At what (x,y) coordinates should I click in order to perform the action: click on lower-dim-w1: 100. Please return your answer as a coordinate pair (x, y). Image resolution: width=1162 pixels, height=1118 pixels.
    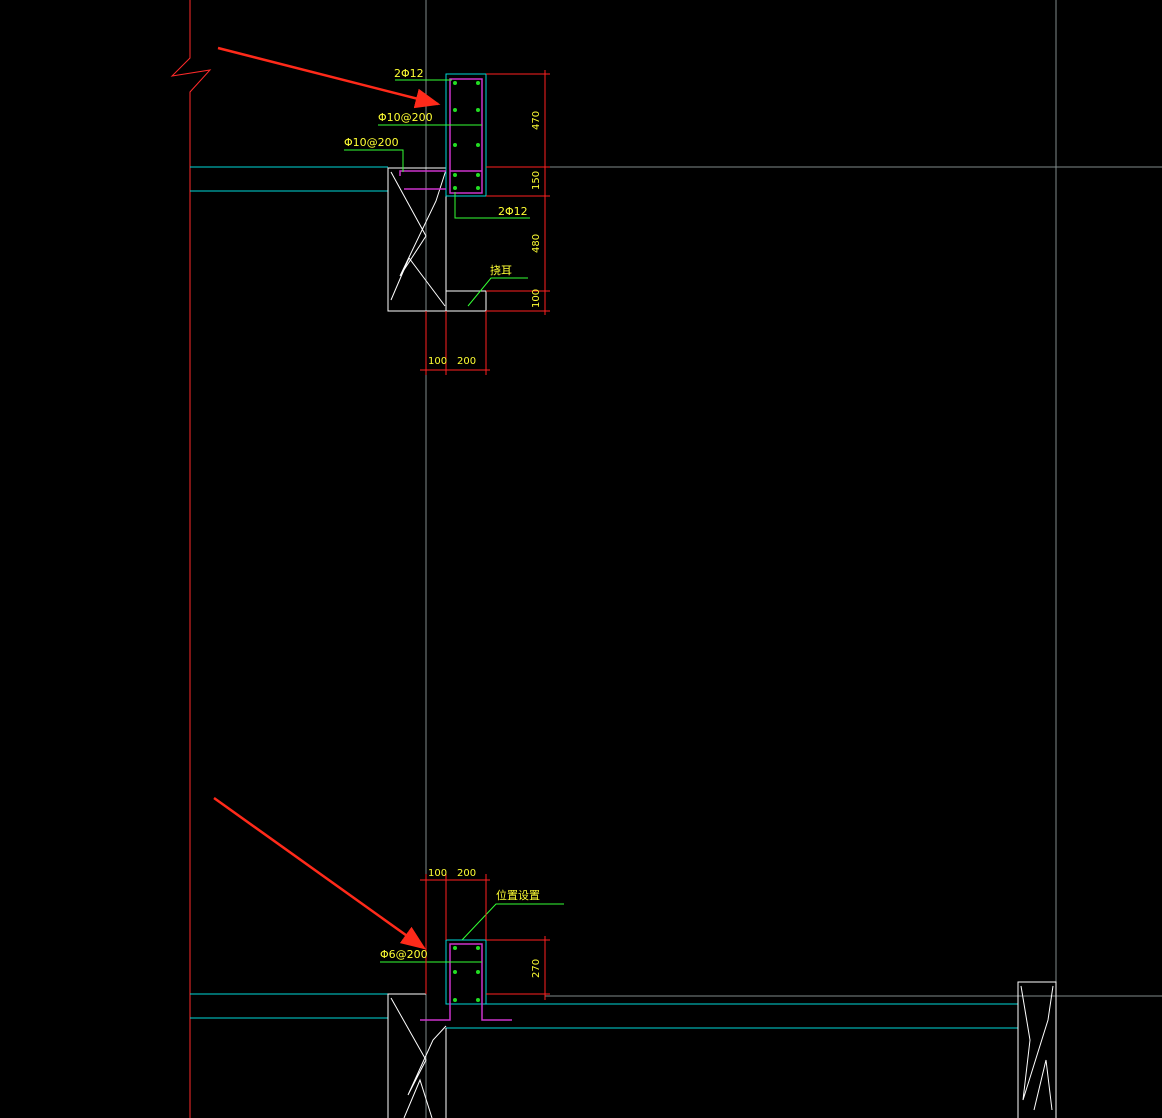
    Looking at the image, I should click on (437, 873).